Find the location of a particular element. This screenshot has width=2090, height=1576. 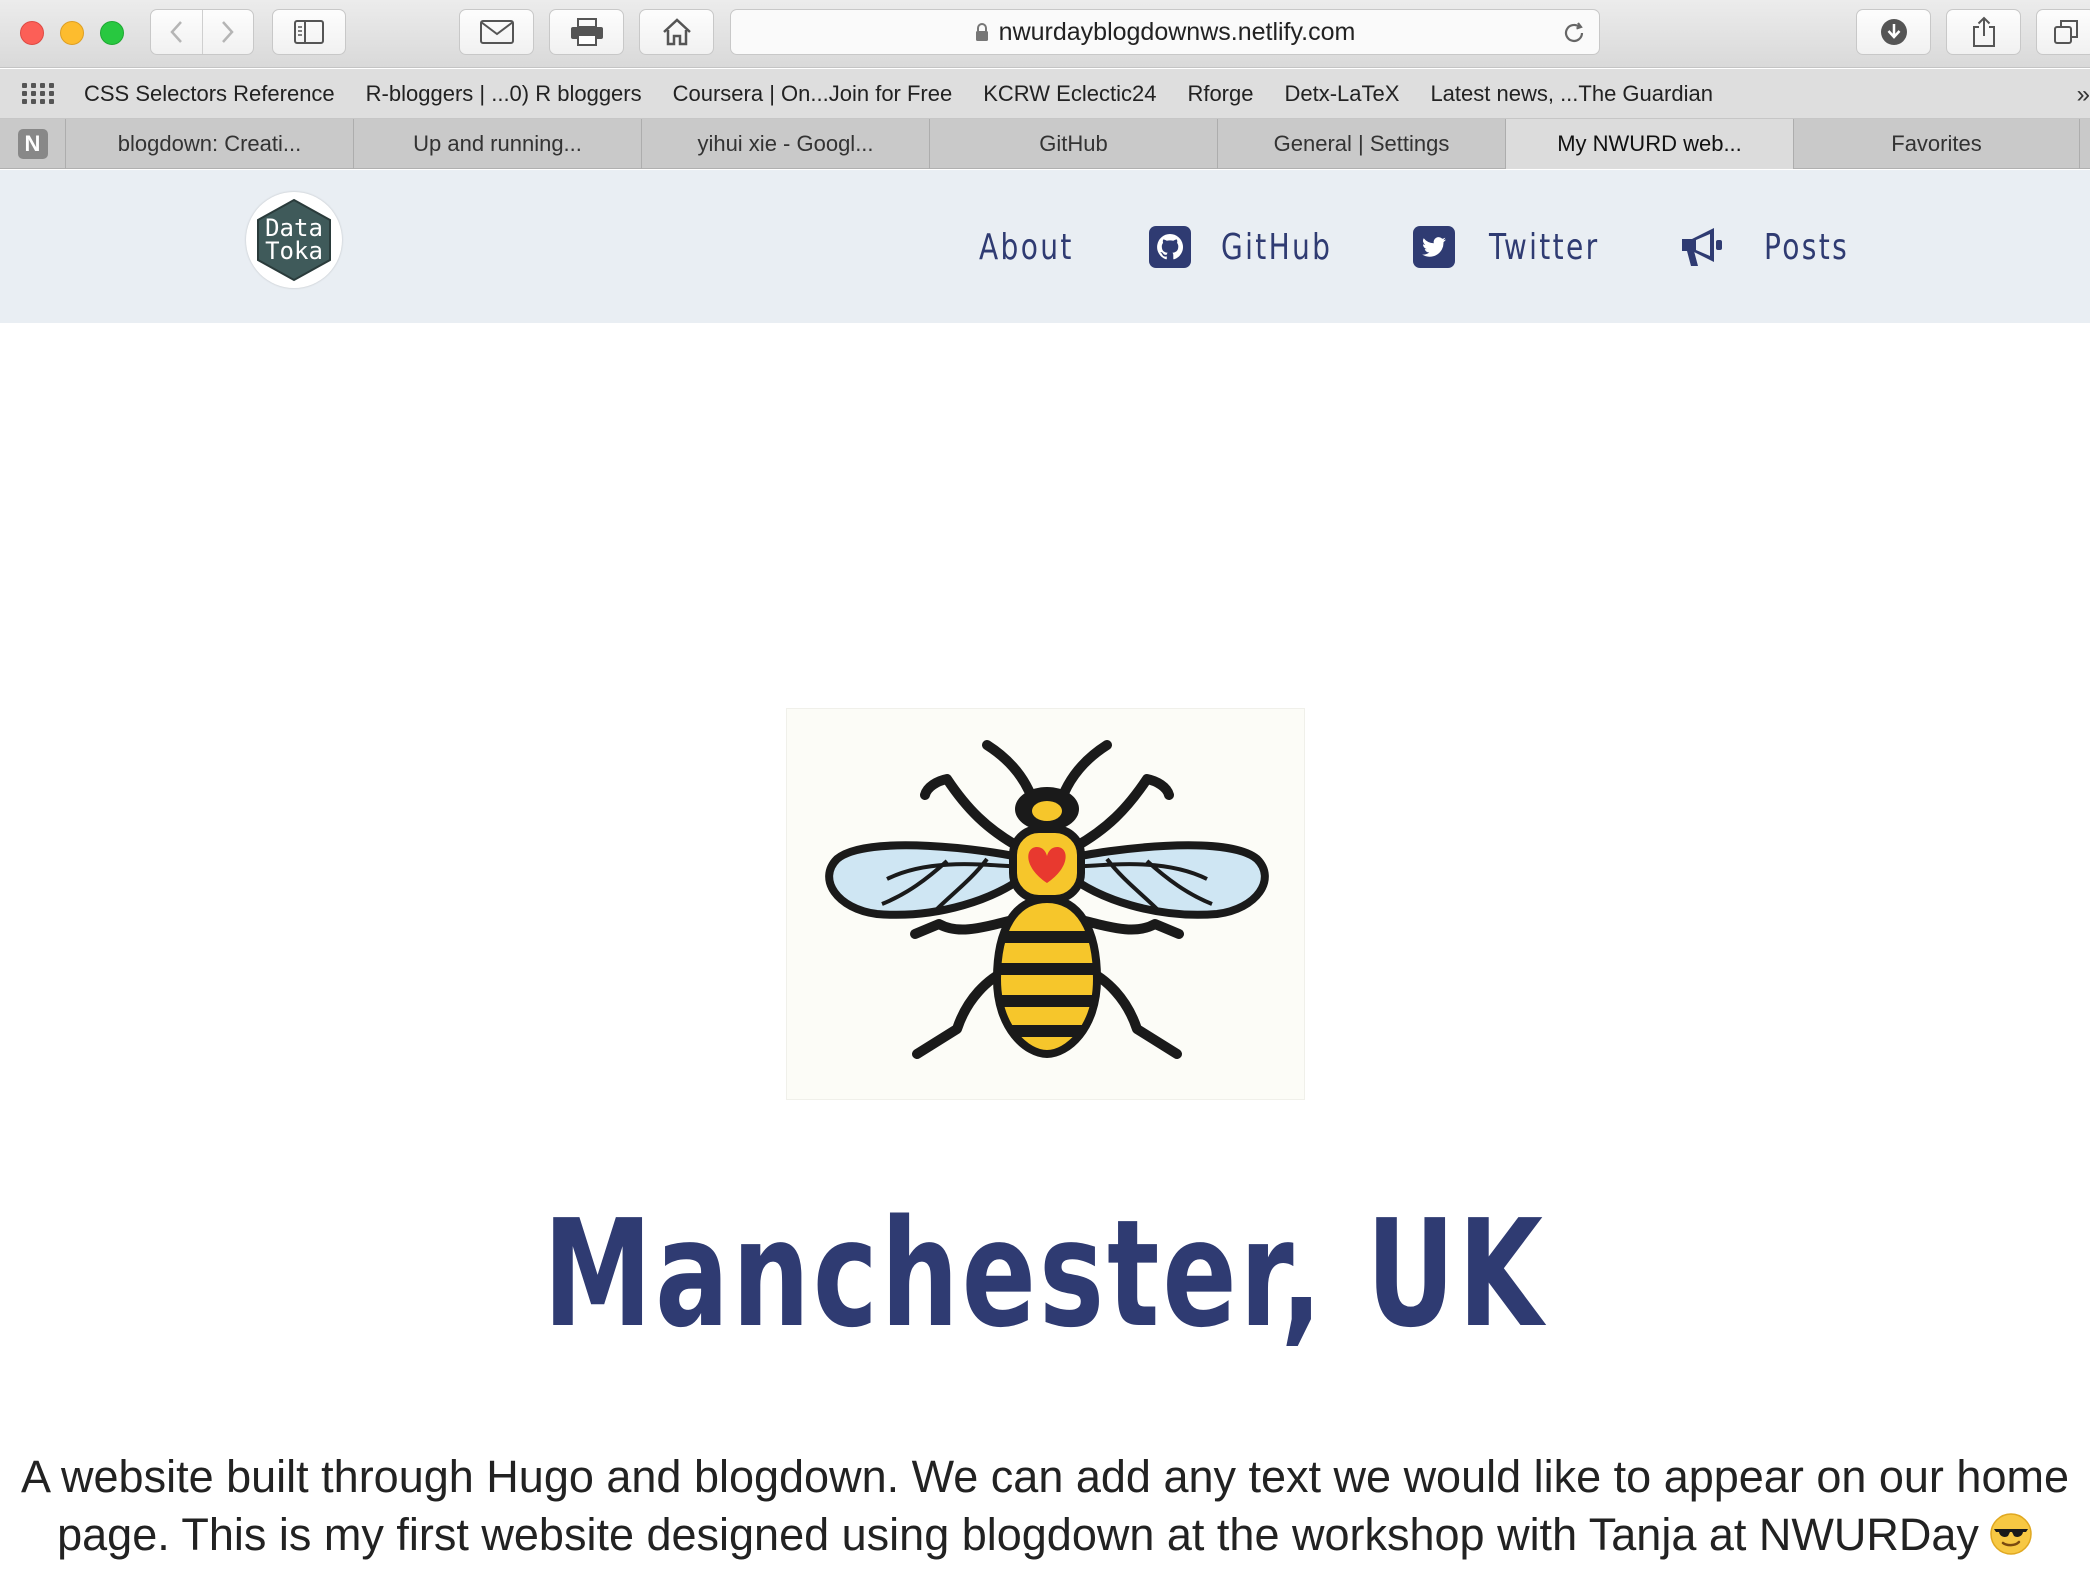

logo-text-line2: Toka is located at coordinates (294, 251).